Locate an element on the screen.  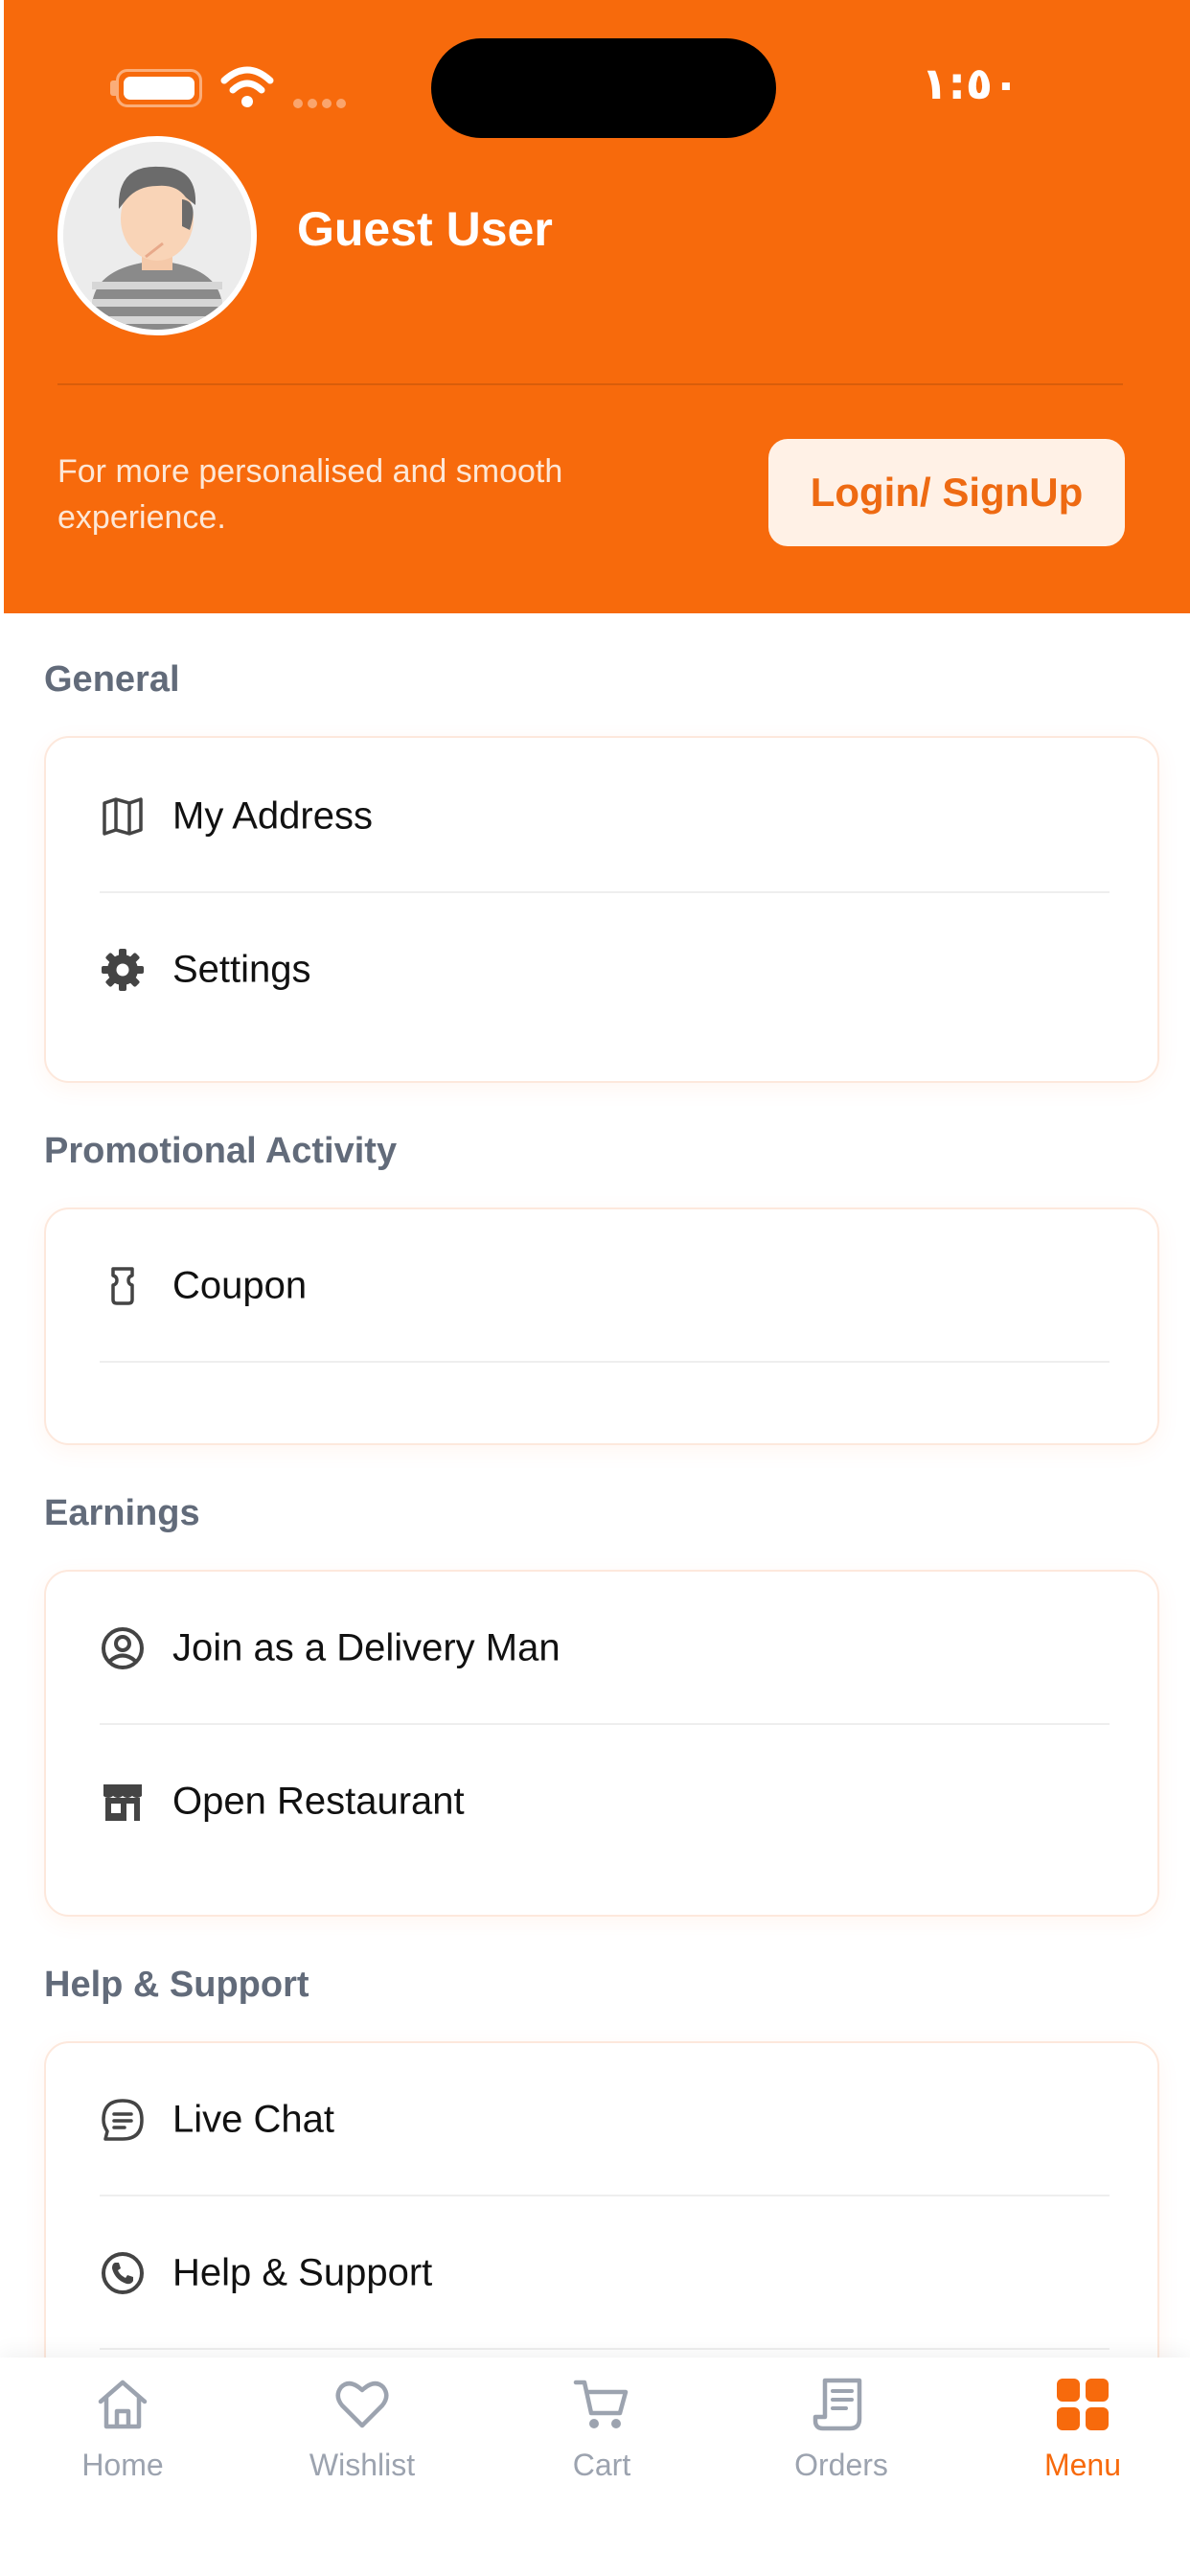
menu-item-label: Live Chat is located at coordinates (253, 2119).